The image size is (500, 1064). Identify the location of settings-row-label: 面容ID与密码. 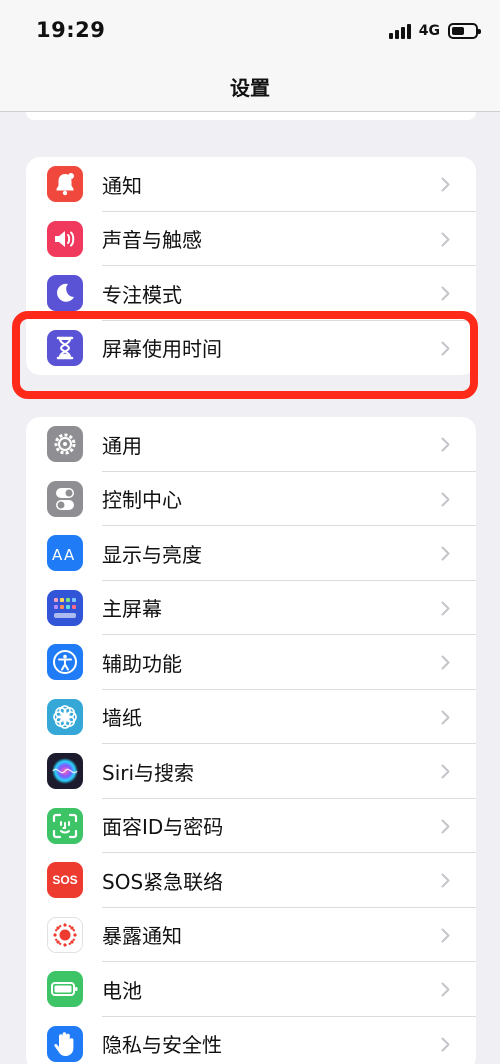
(163, 827).